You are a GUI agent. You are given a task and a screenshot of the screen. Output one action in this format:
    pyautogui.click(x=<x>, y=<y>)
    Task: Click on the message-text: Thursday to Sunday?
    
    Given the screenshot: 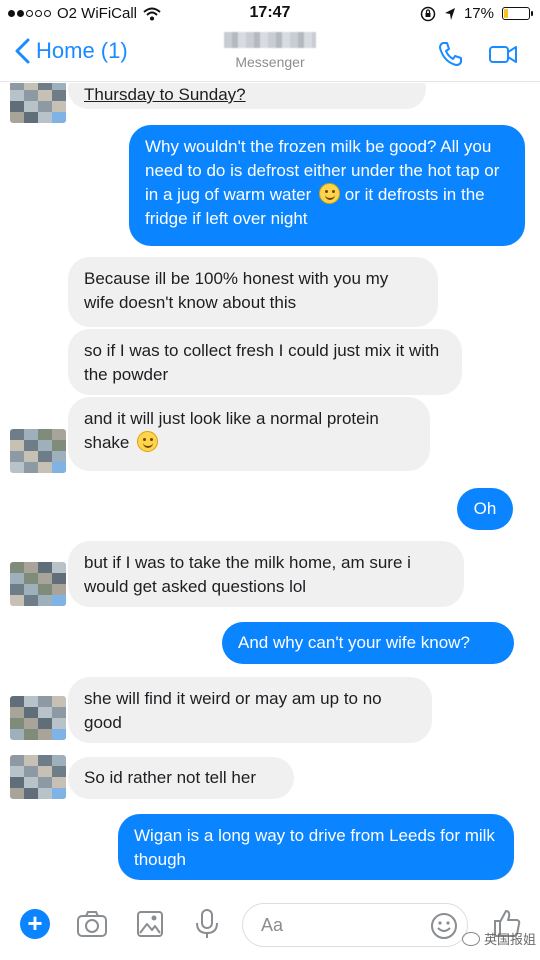 What is the action you would take?
    pyautogui.click(x=165, y=94)
    